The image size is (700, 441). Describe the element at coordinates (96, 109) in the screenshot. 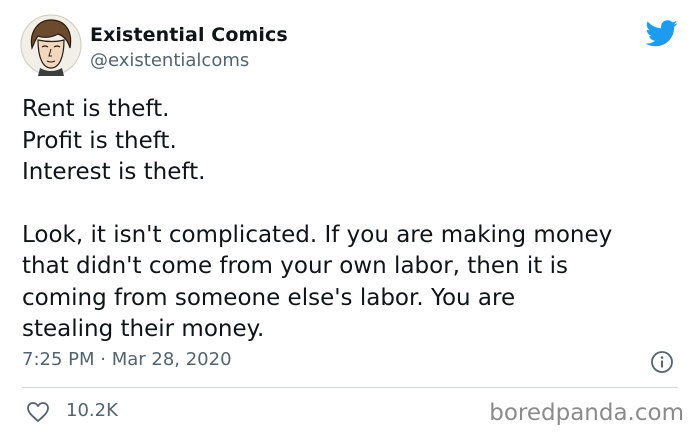

I see `tweet-line: Rent is theft.` at that location.